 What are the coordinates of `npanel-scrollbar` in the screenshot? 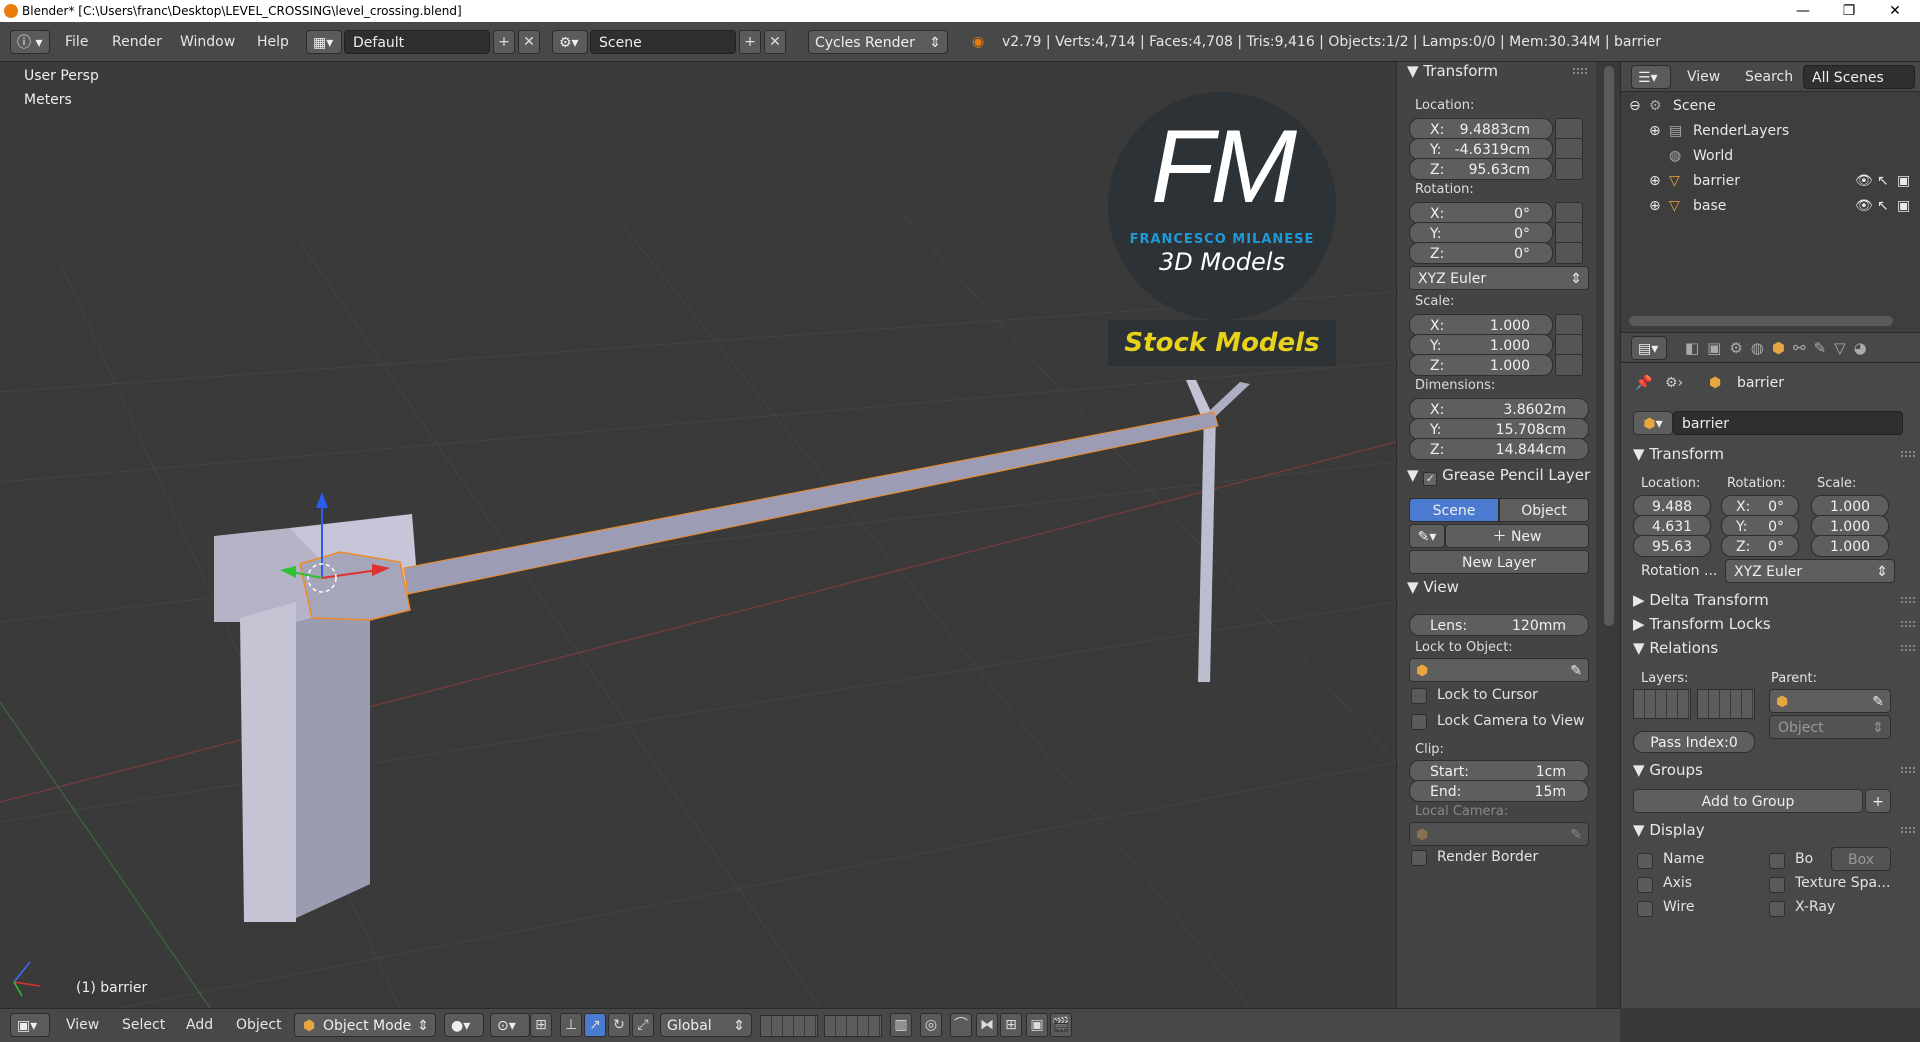 It's located at (1610, 535).